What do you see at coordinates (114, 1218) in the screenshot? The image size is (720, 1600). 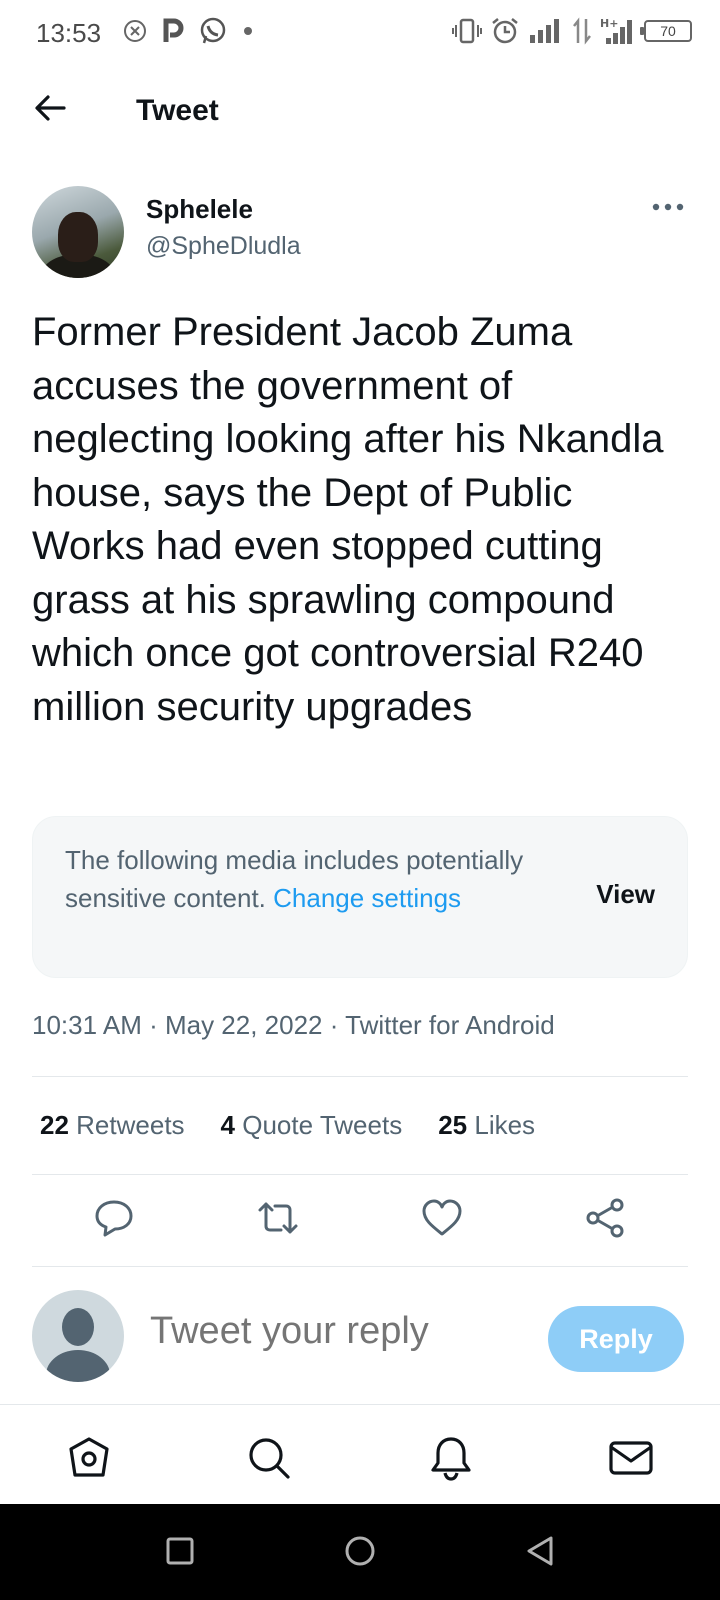 I see `reply-icon` at bounding box center [114, 1218].